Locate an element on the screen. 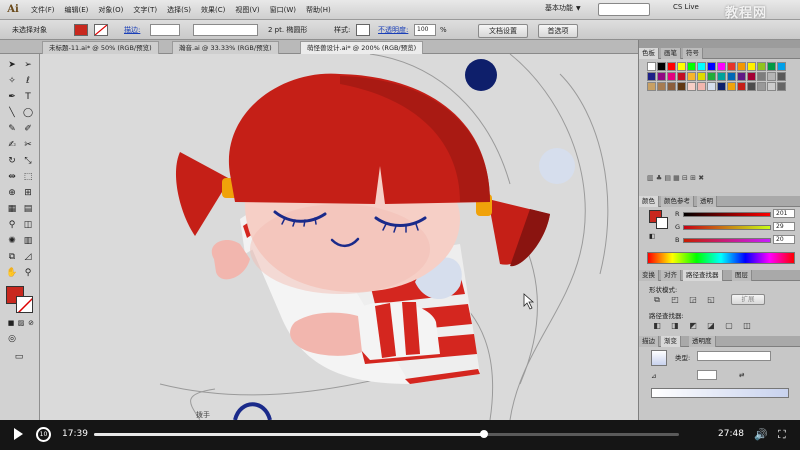  artboard-tool-icon: ⧉ is located at coordinates (12, 257).